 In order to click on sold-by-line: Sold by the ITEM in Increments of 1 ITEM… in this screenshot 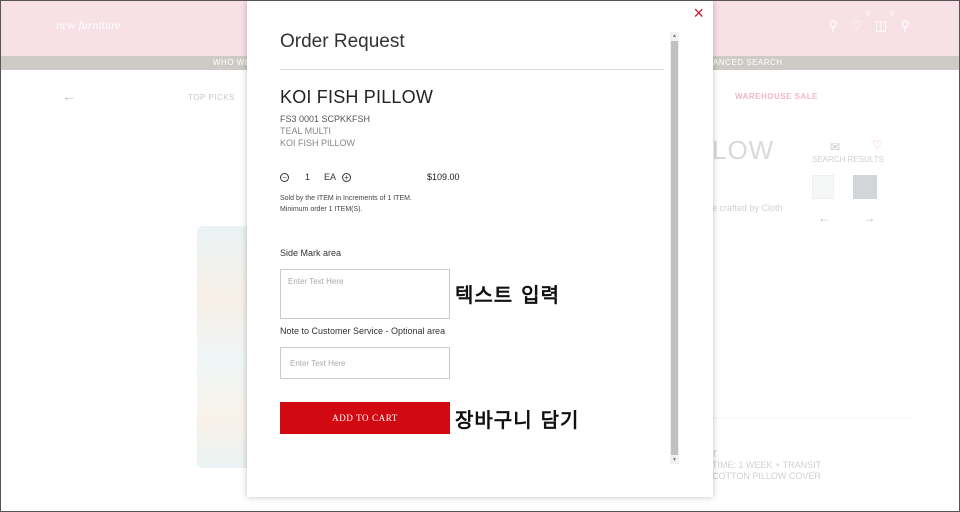, I will do `click(346, 198)`.